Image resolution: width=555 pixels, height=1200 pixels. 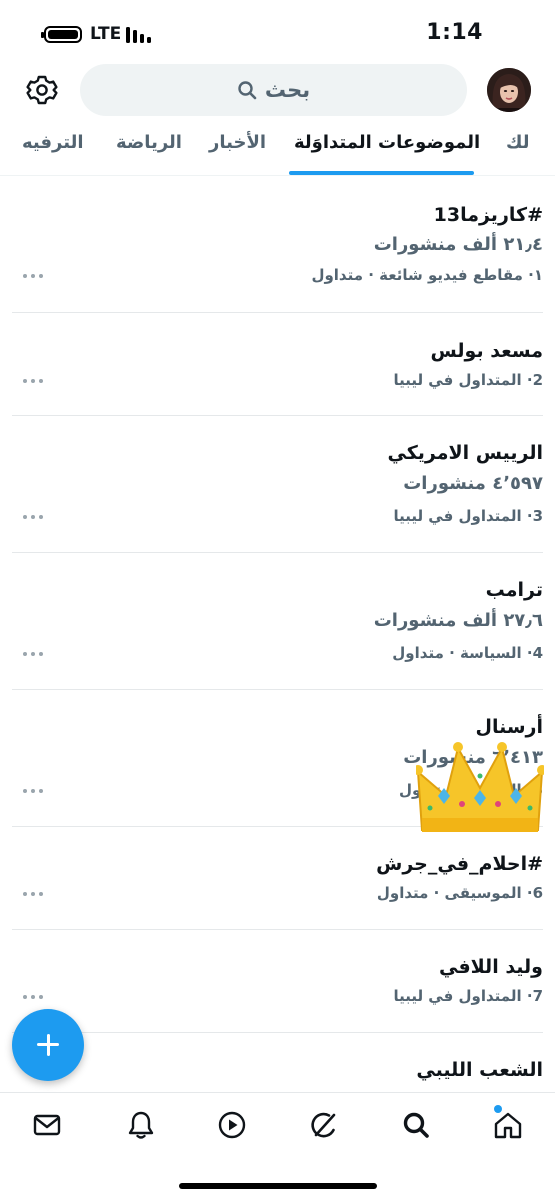 I want to click on trend-post-count: ٢٧٫٦ ألف منشورات, so click(x=458, y=620).